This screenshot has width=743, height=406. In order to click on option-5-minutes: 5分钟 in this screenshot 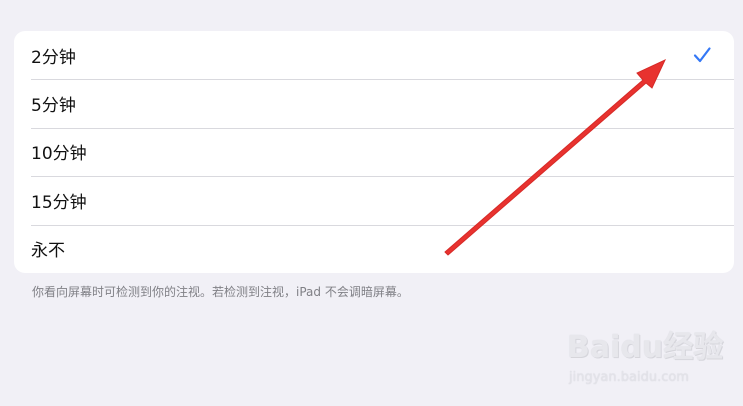, I will do `click(374, 103)`.